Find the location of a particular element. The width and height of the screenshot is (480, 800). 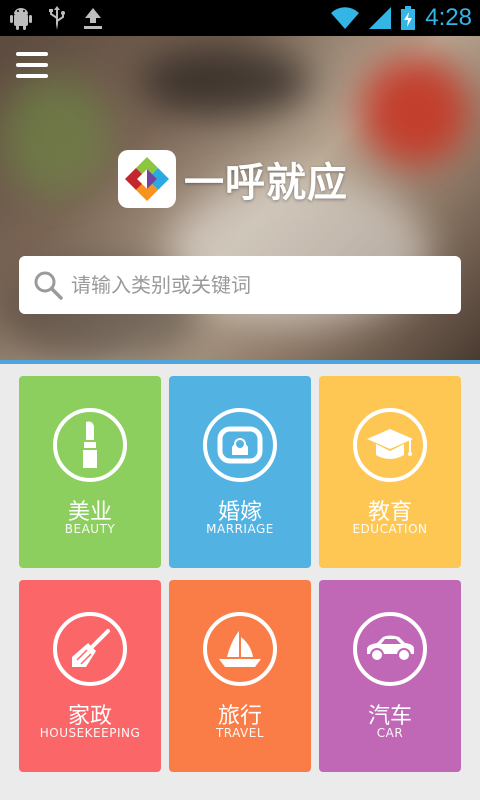

hamburger-menu-icon is located at coordinates (32, 54).